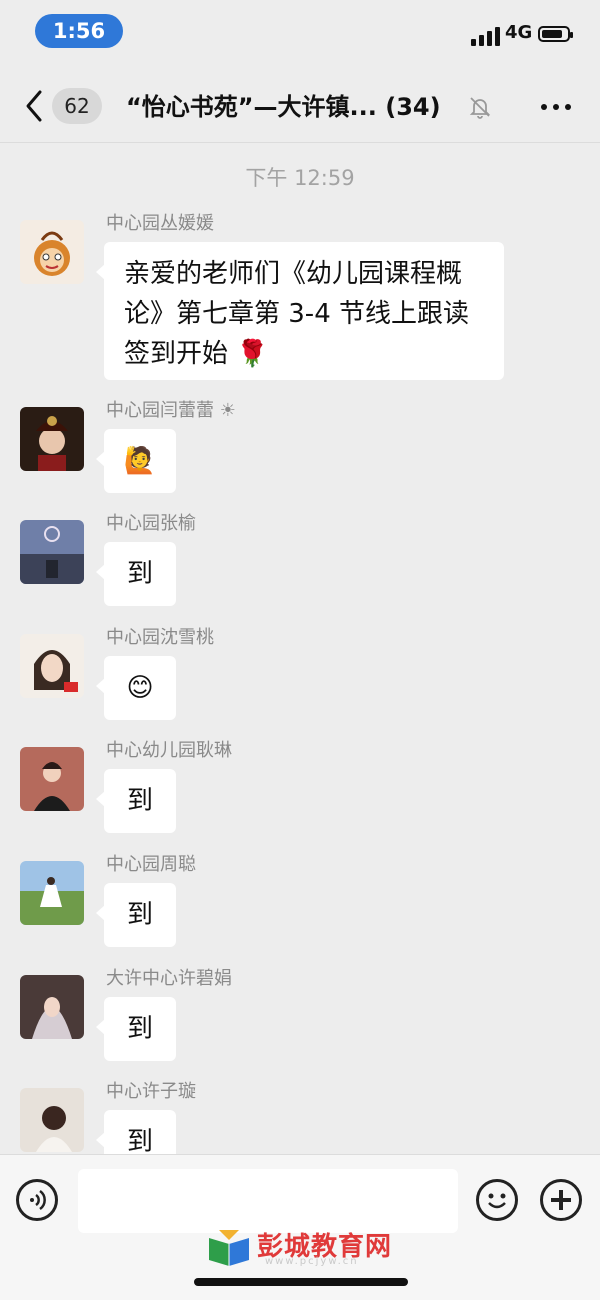  I want to click on avatar-woman-portrait, so click(52, 666).